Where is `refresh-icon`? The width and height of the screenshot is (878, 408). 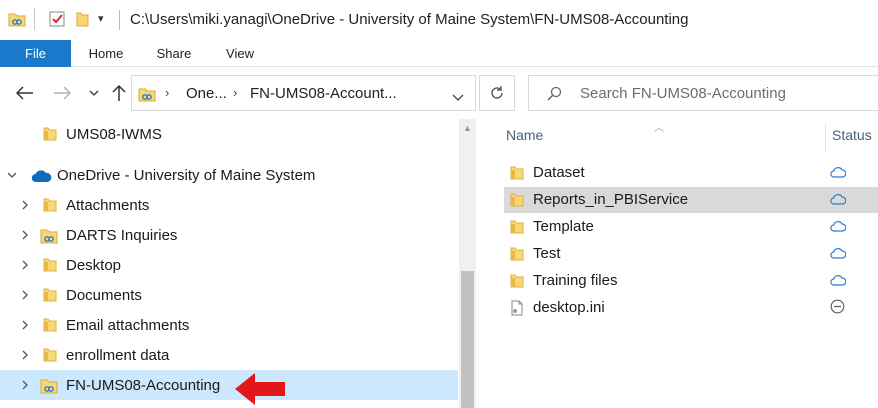
refresh-icon is located at coordinates (497, 92).